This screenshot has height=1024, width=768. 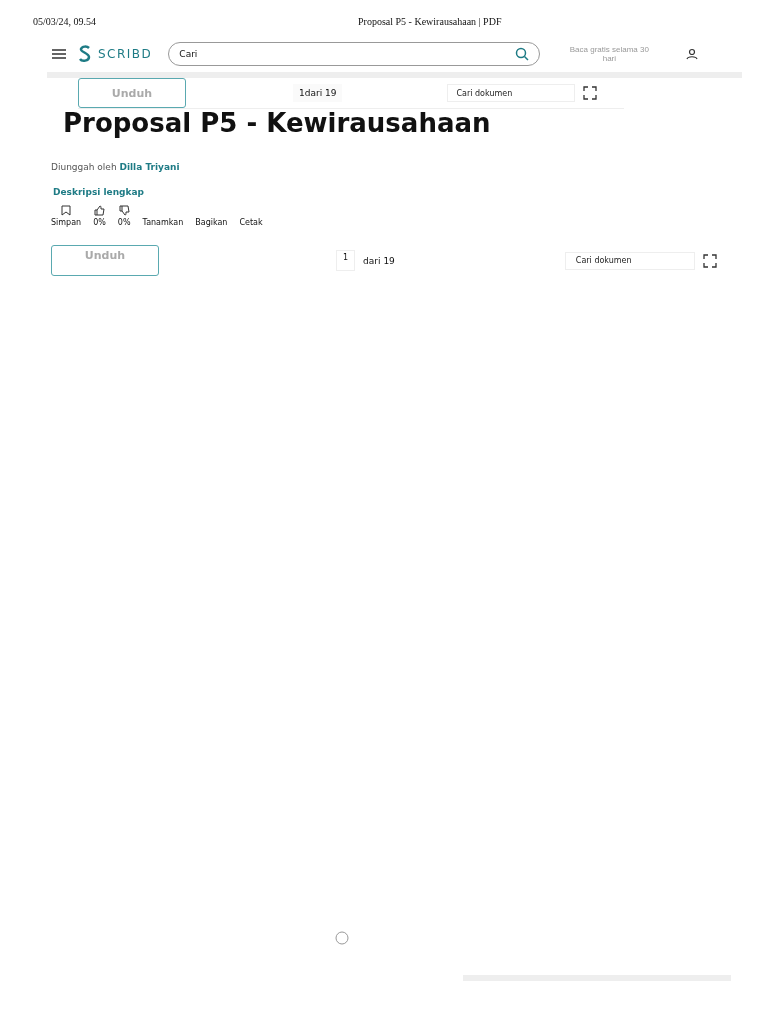 I want to click on action-label: Bagikan, so click(x=211, y=222).